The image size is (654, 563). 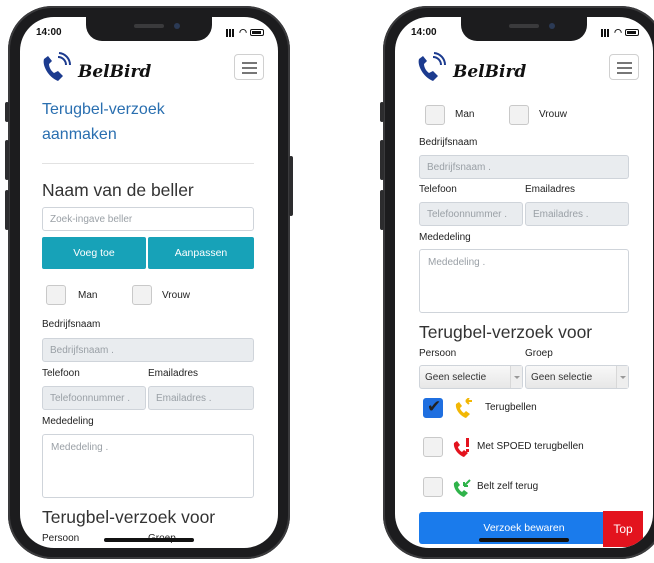 I want to click on belt-zelf-terug-checkbox, so click(x=433, y=487).